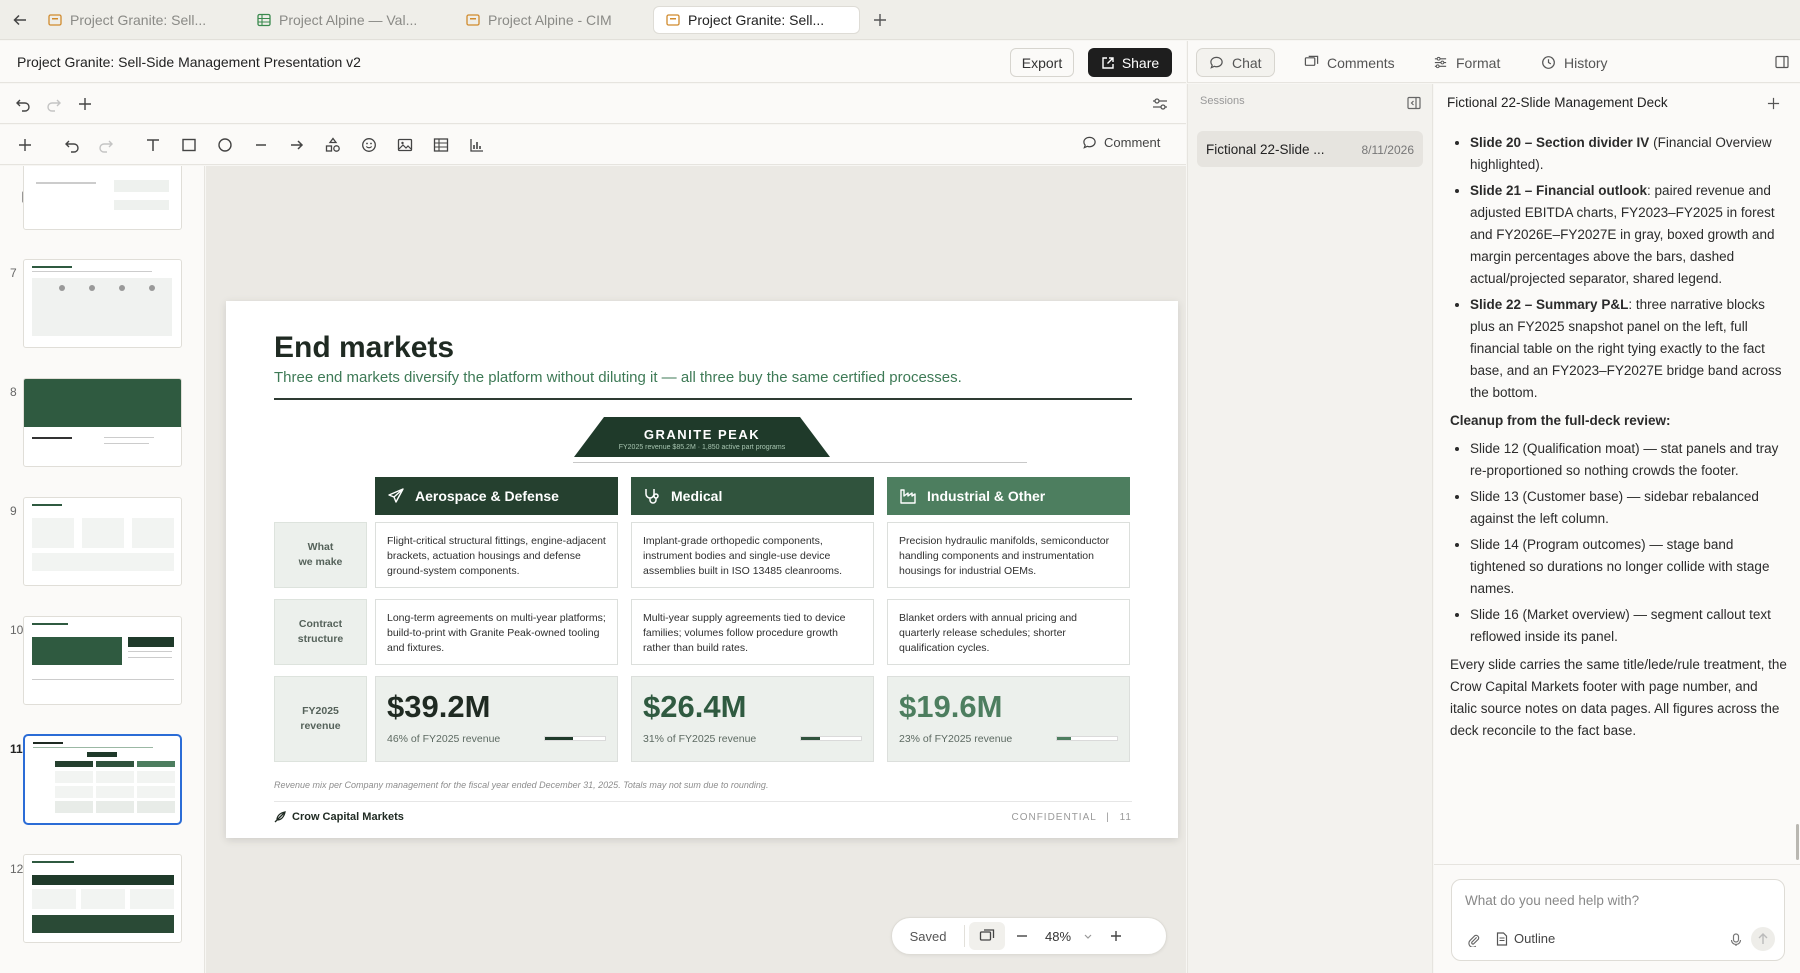 The image size is (1800, 973). Describe the element at coordinates (25, 145) in the screenshot. I see `add-slide-icon` at that location.